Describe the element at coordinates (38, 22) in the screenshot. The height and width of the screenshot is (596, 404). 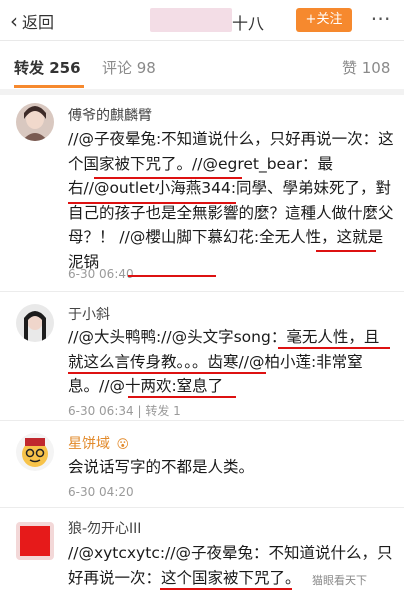
I see `back-label: 返回` at that location.